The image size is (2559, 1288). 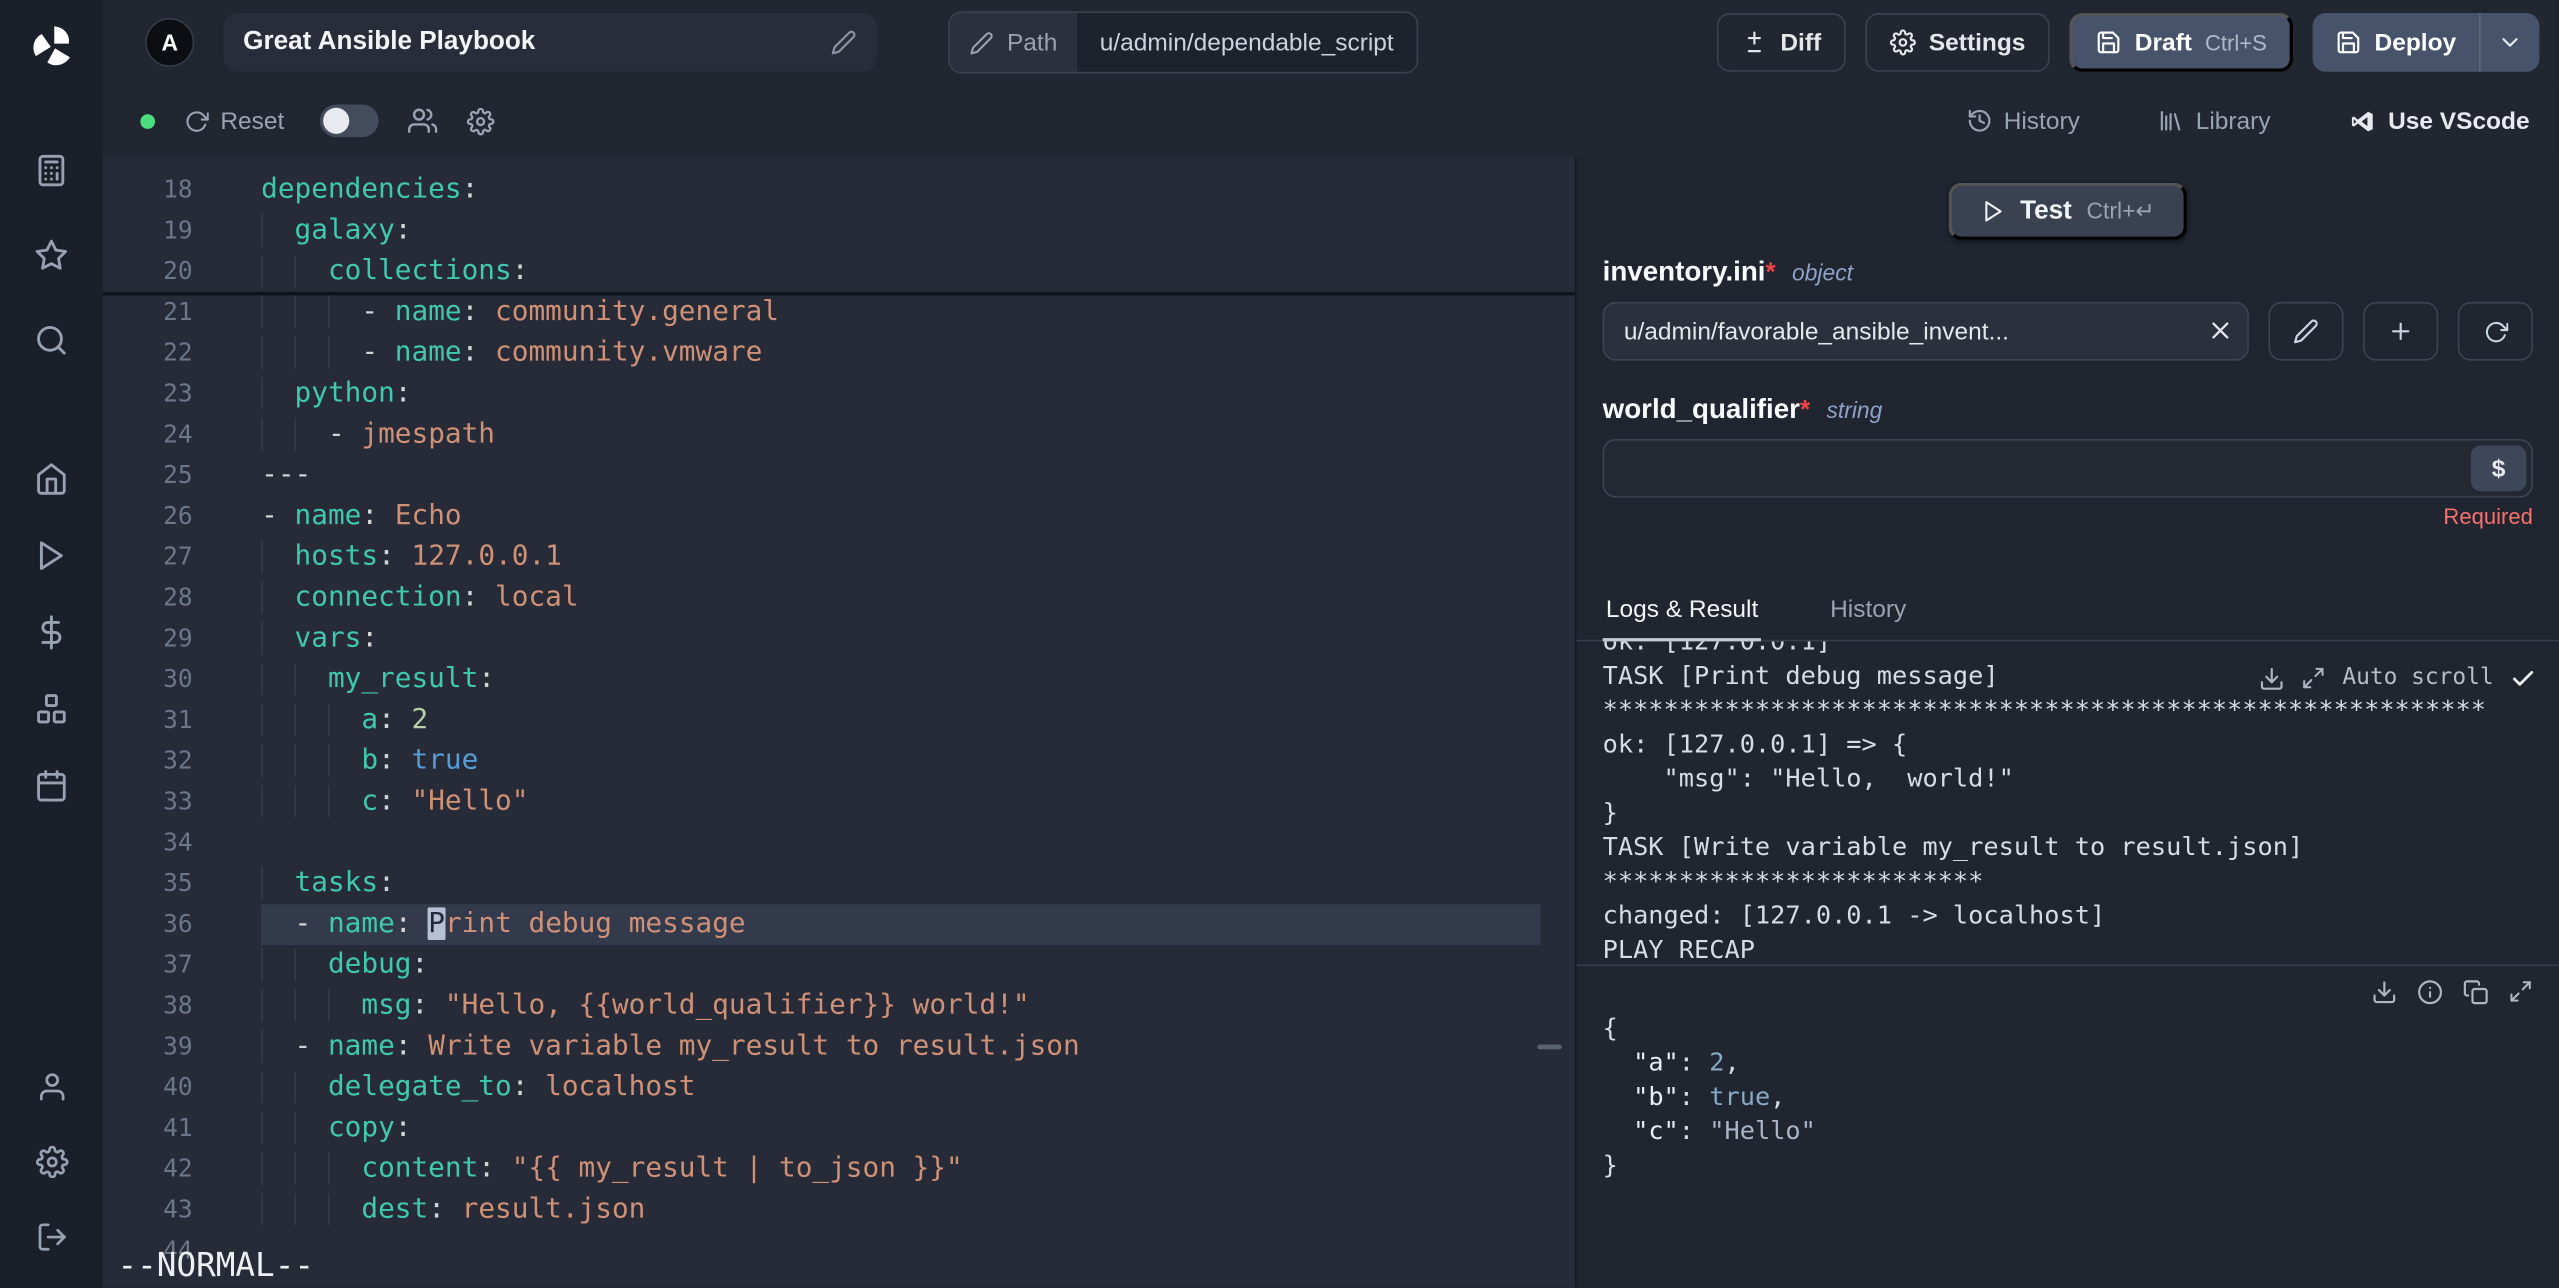 I want to click on tab-logs-result: Logs & Result, so click(x=1682, y=611).